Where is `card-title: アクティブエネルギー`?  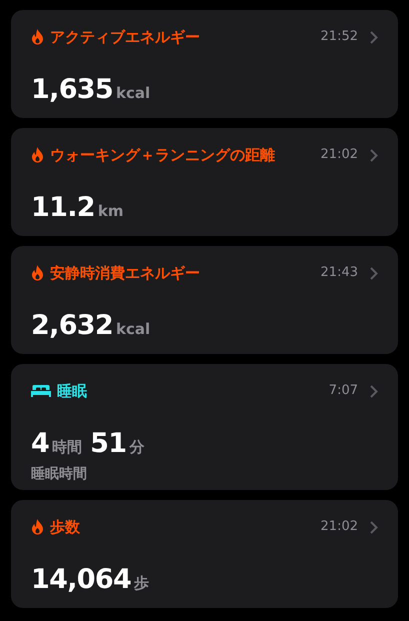 card-title: アクティブエネルギー is located at coordinates (125, 37).